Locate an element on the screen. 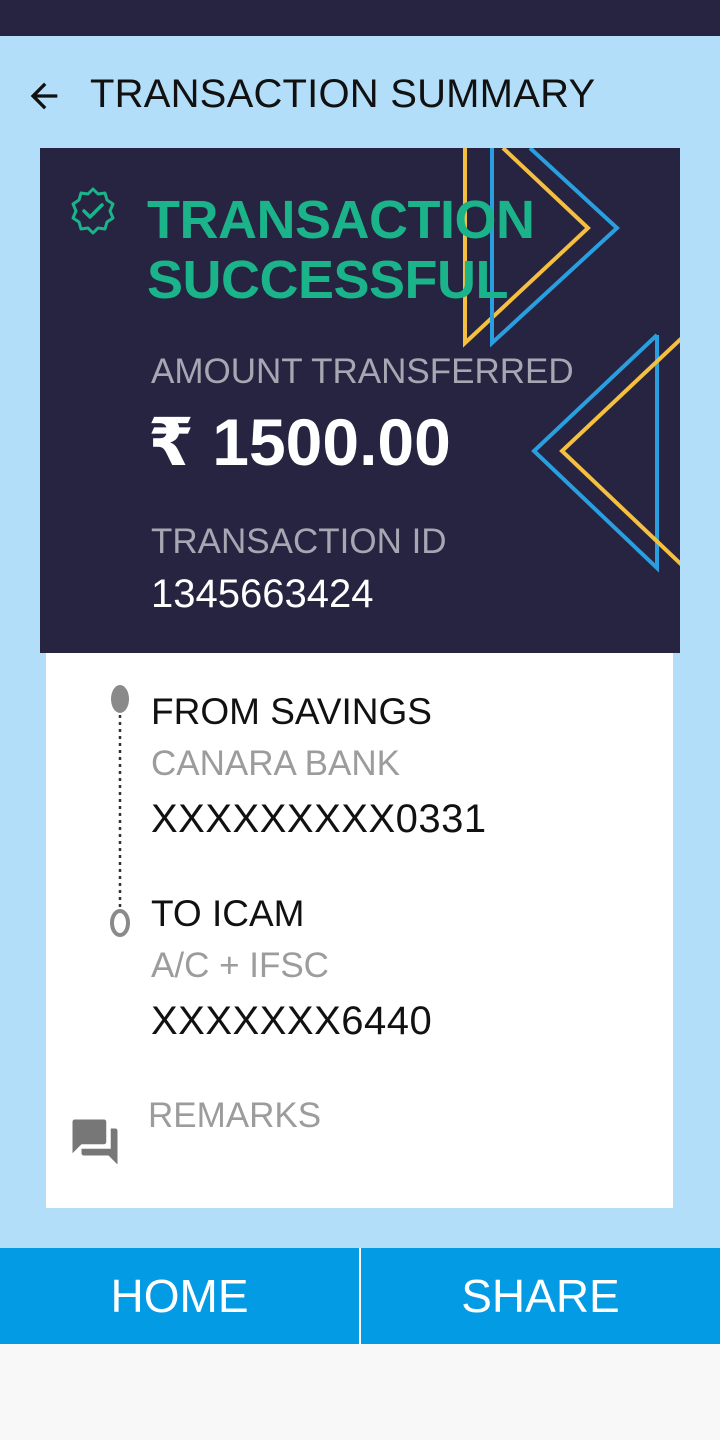  navigation-area is located at coordinates (360, 1392).